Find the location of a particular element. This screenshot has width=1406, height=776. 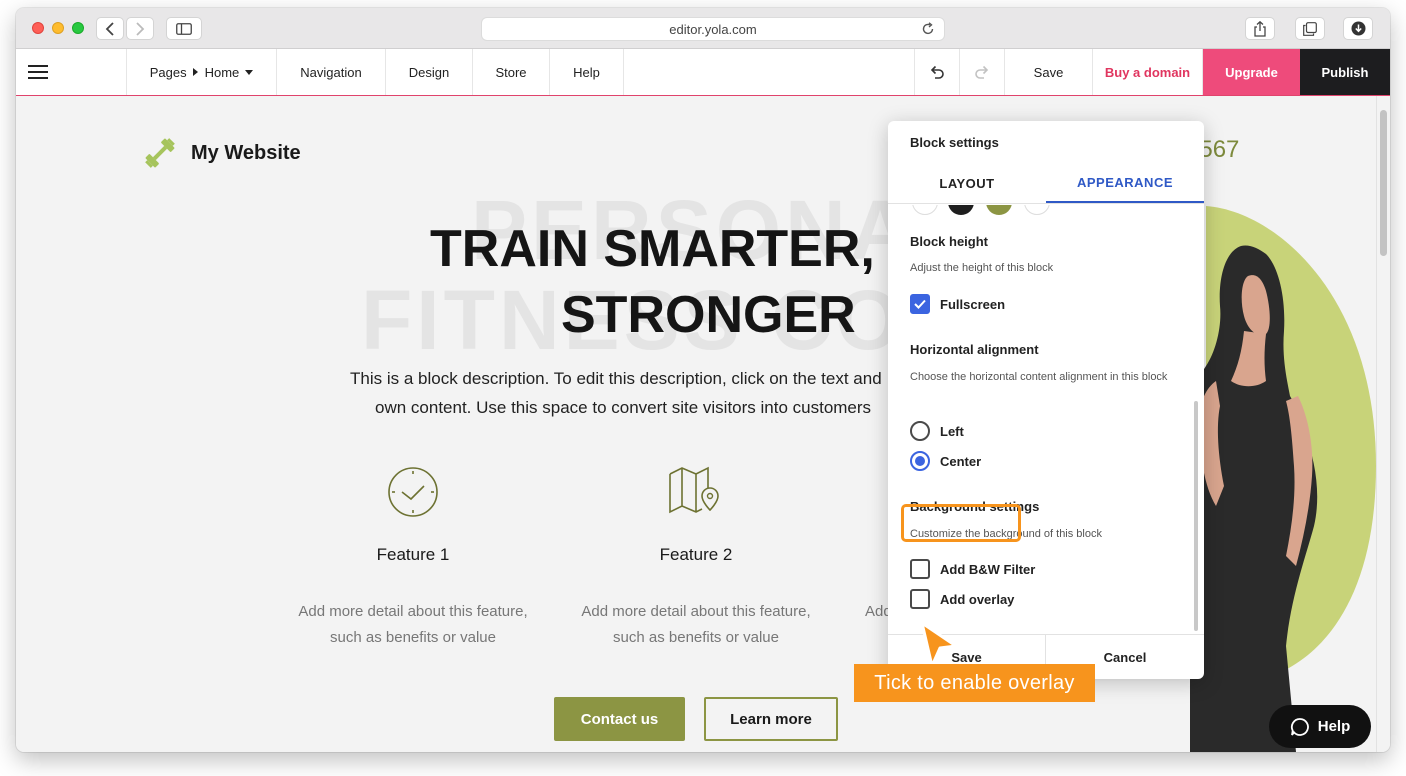

redo-icon is located at coordinates (982, 72).